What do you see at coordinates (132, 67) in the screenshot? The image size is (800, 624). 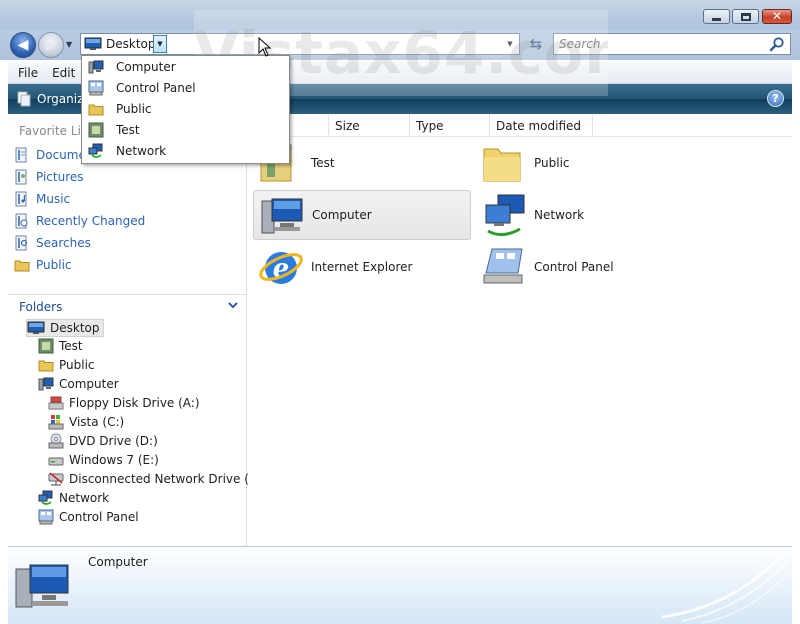 I see `crumb-menu-item-computer: Computer` at bounding box center [132, 67].